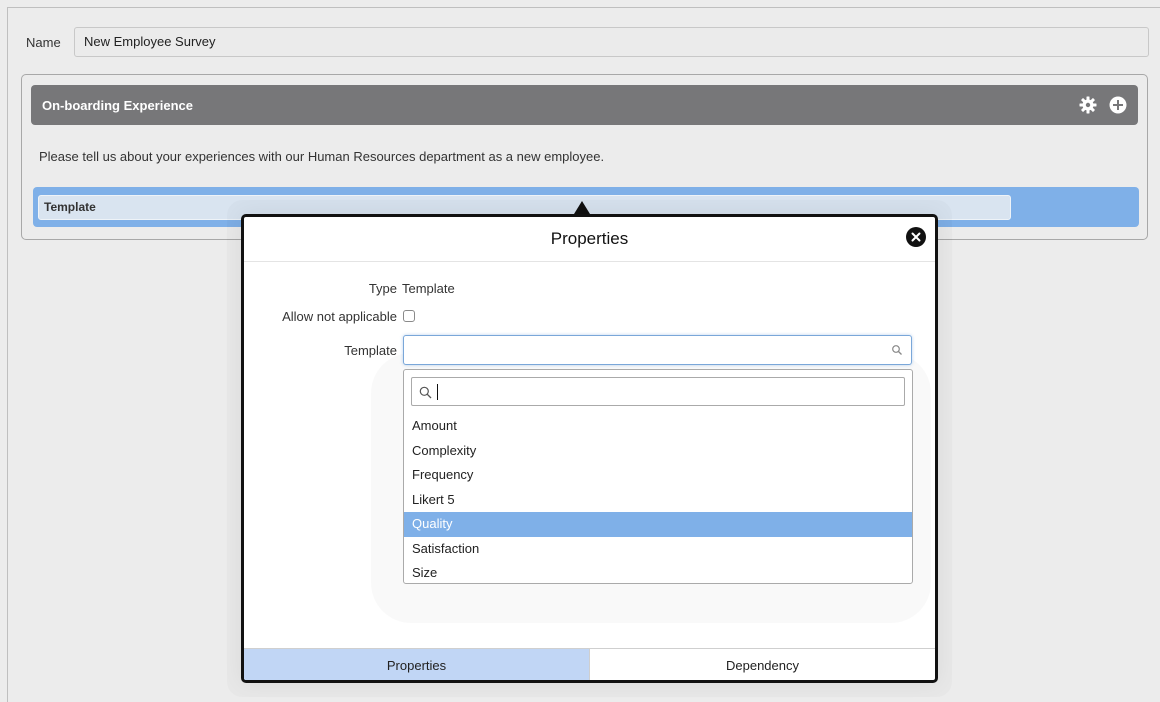 The image size is (1160, 702). What do you see at coordinates (658, 451) in the screenshot?
I see `dropdown-option: Complexity` at bounding box center [658, 451].